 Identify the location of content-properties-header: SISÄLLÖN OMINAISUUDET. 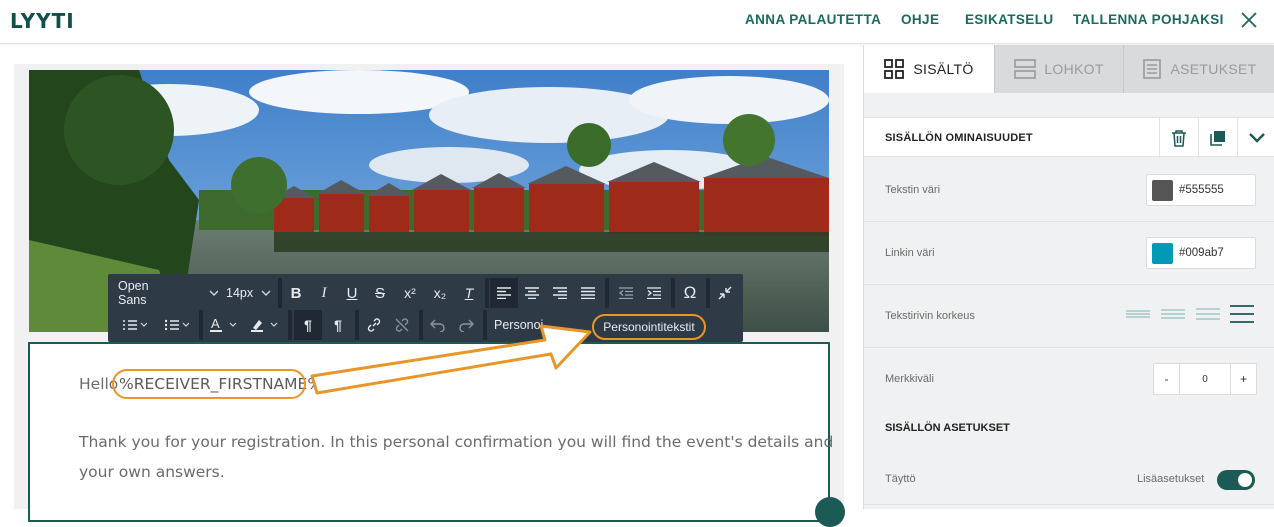
(1069, 137).